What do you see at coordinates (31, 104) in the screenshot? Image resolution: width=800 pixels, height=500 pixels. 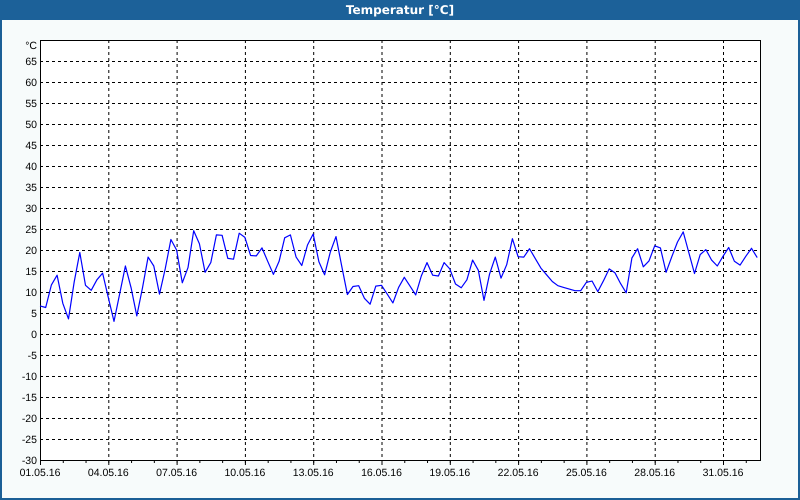 I see `y-tick-label: 55` at bounding box center [31, 104].